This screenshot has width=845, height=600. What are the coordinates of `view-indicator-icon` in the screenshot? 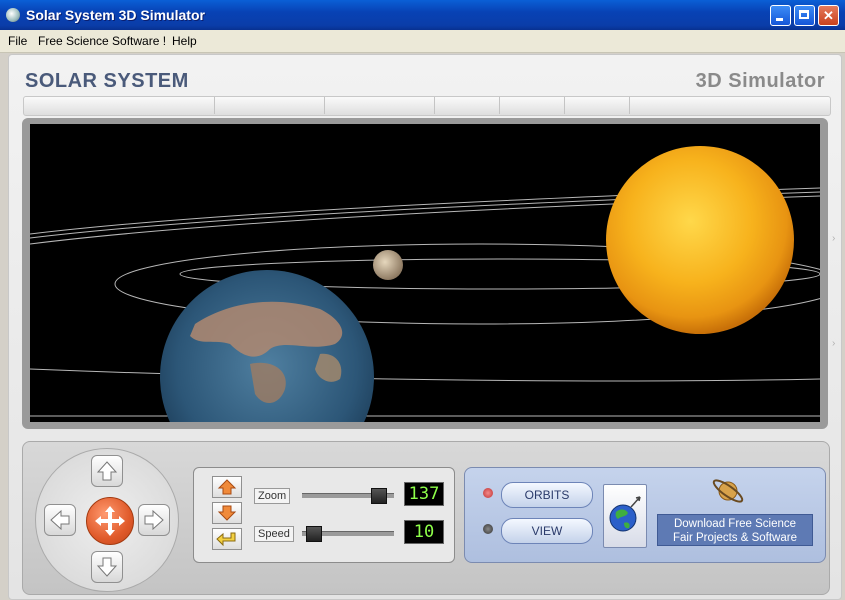 It's located at (488, 529).